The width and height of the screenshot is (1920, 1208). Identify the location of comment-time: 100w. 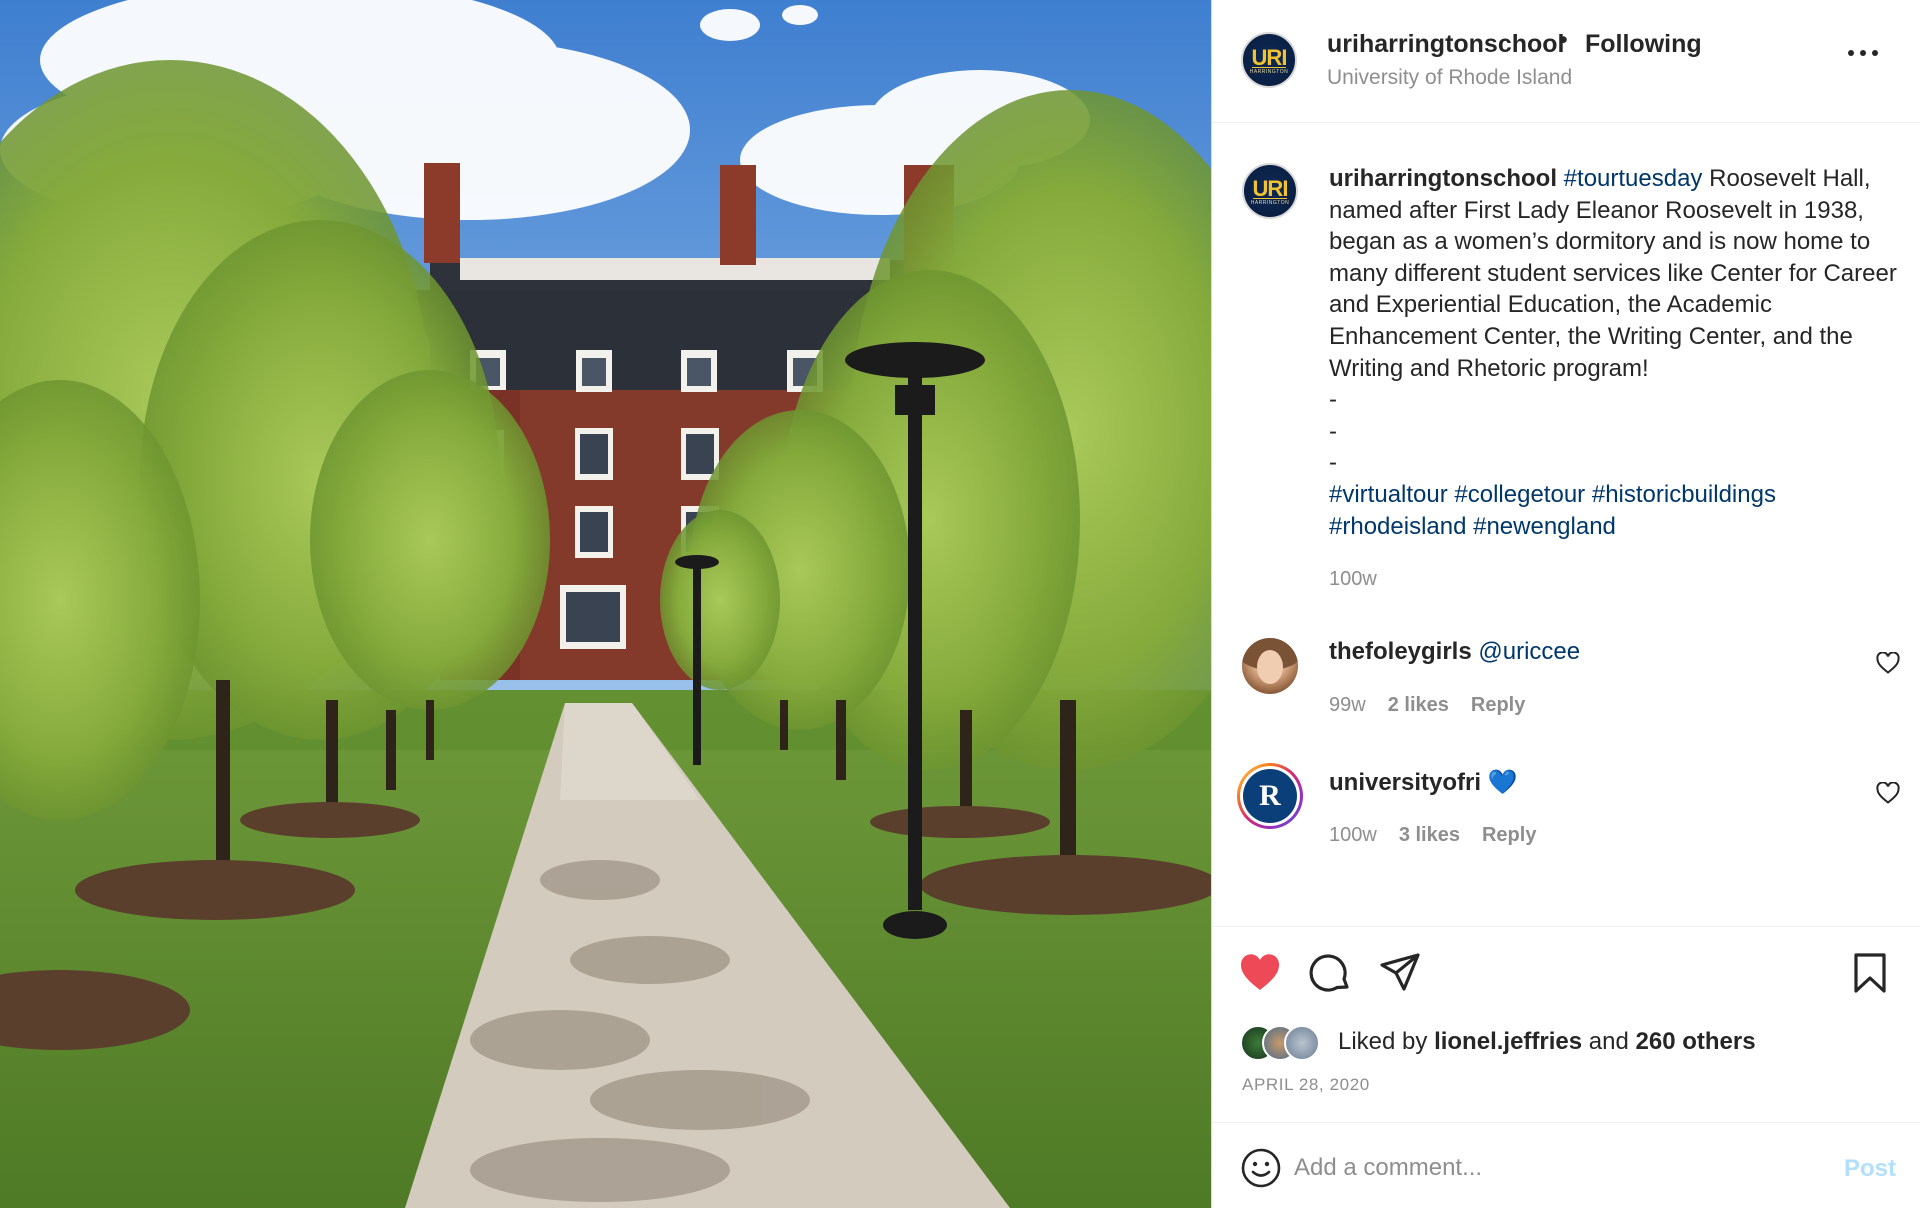
(1353, 835).